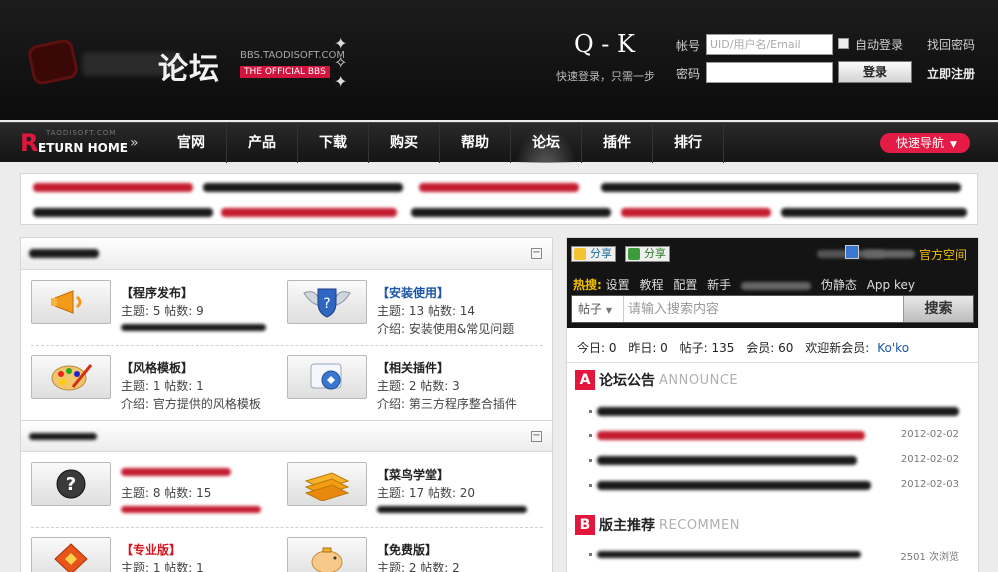  Describe the element at coordinates (839, 285) in the screenshot. I see `hot-search-item: 伪静态` at that location.